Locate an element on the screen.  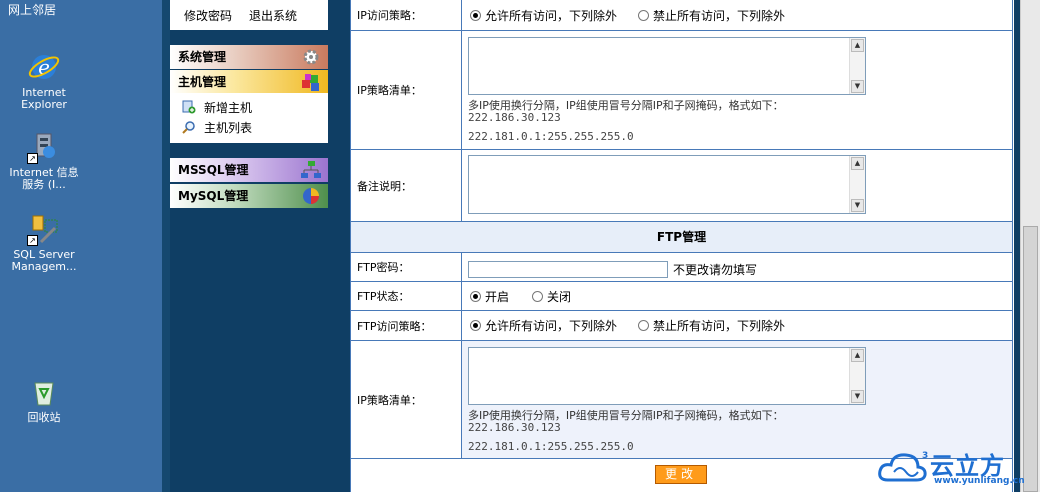
radio-ftp-allow-all: 允许所有访问，下列除外 is located at coordinates (543, 325).